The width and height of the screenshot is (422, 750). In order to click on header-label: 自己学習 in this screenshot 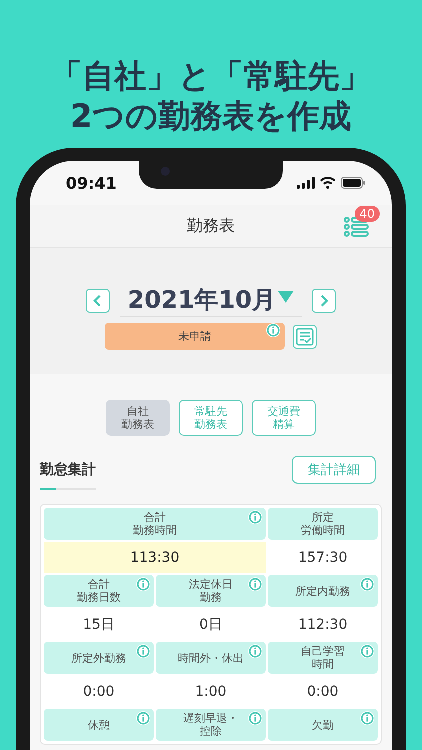, I will do `click(323, 651)`.